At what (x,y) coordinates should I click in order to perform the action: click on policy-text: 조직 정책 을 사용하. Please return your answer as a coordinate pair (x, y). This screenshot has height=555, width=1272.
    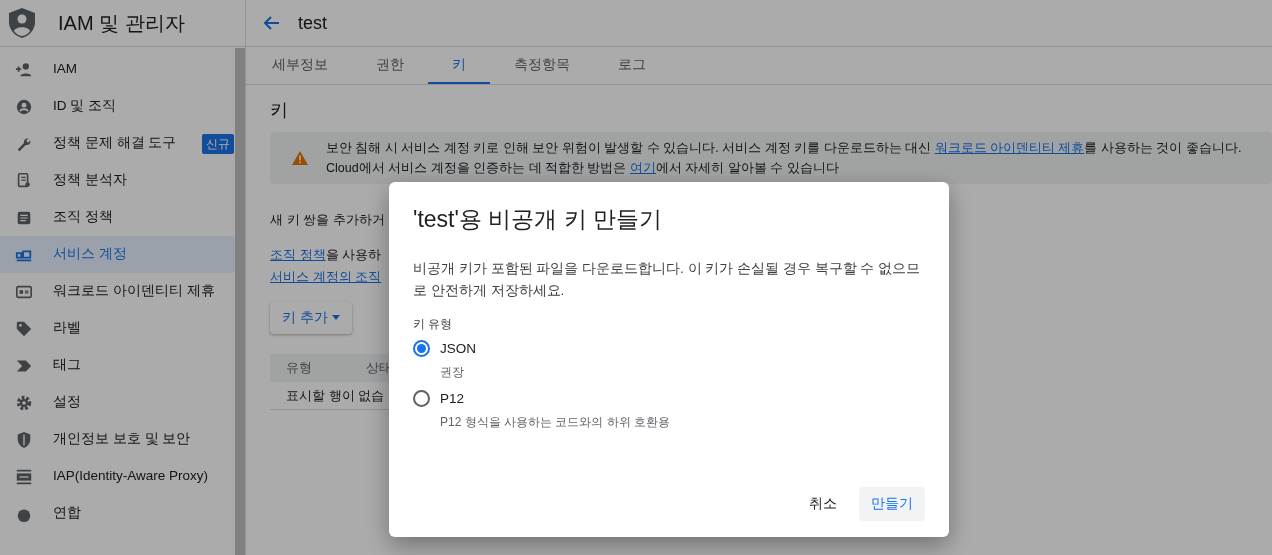
    Looking at the image, I should click on (326, 254).